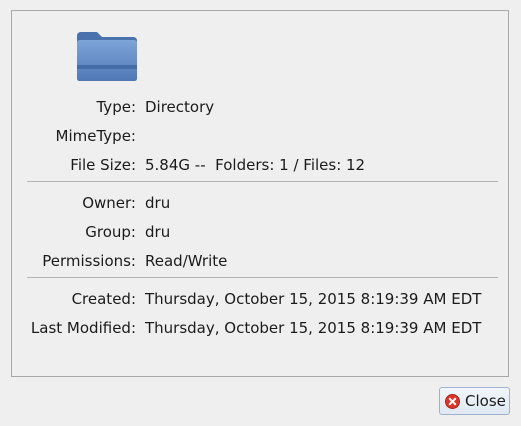 The width and height of the screenshot is (521, 426). What do you see at coordinates (260, 107) in the screenshot?
I see `type-row: Type: Directory` at bounding box center [260, 107].